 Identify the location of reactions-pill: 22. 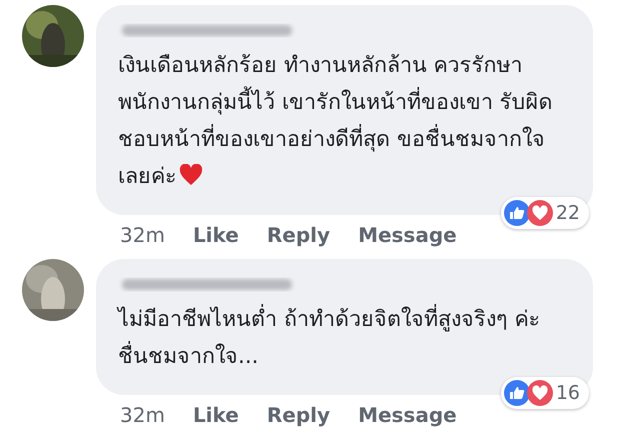
(544, 213).